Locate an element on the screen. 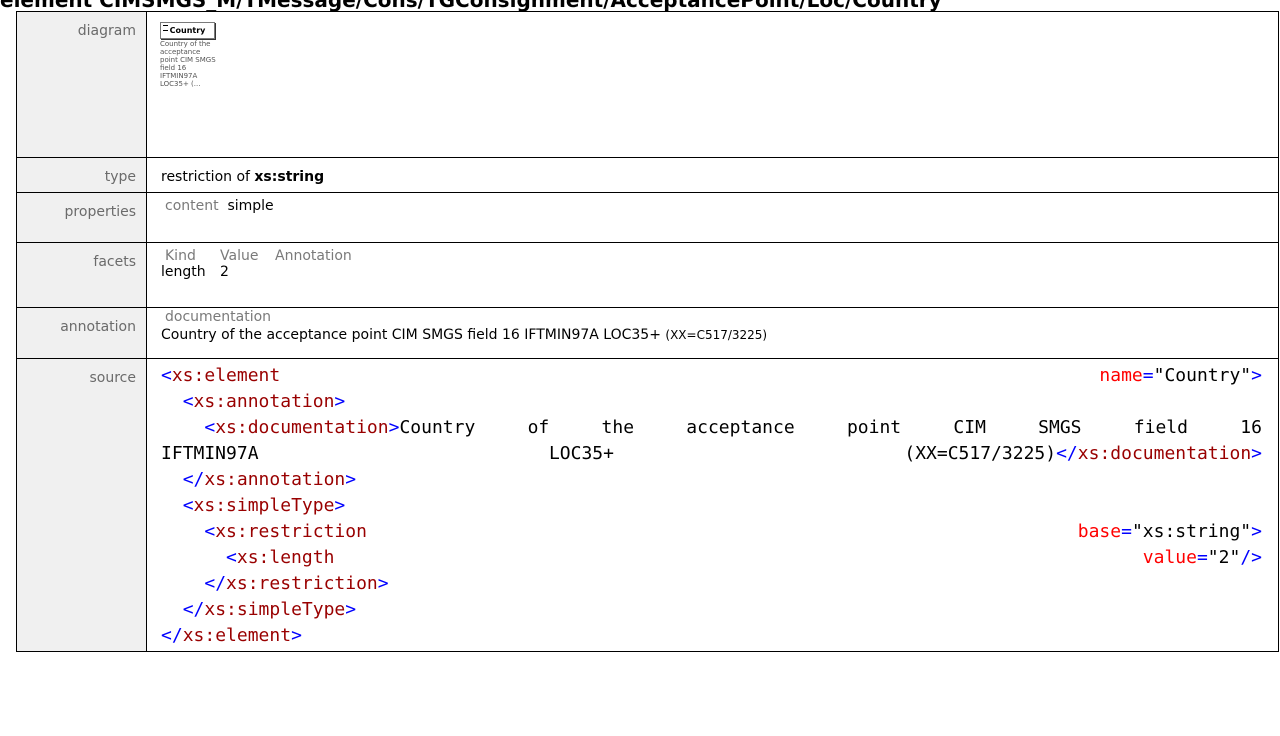 This screenshot has height=736, width=1280. properties-grid: content simple is located at coordinates (712, 203).